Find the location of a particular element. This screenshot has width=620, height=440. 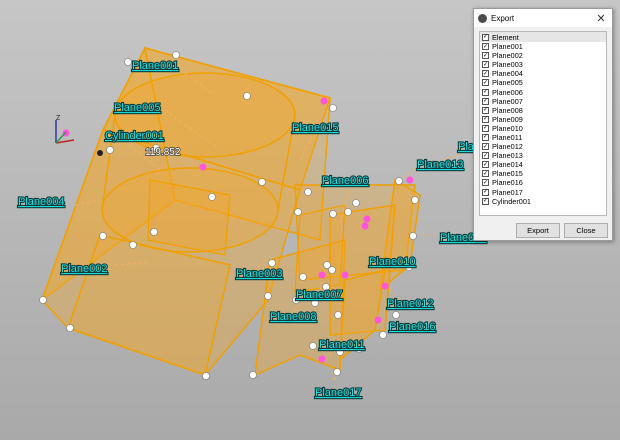

list-item: ✓ Plane014 is located at coordinates (543, 164).